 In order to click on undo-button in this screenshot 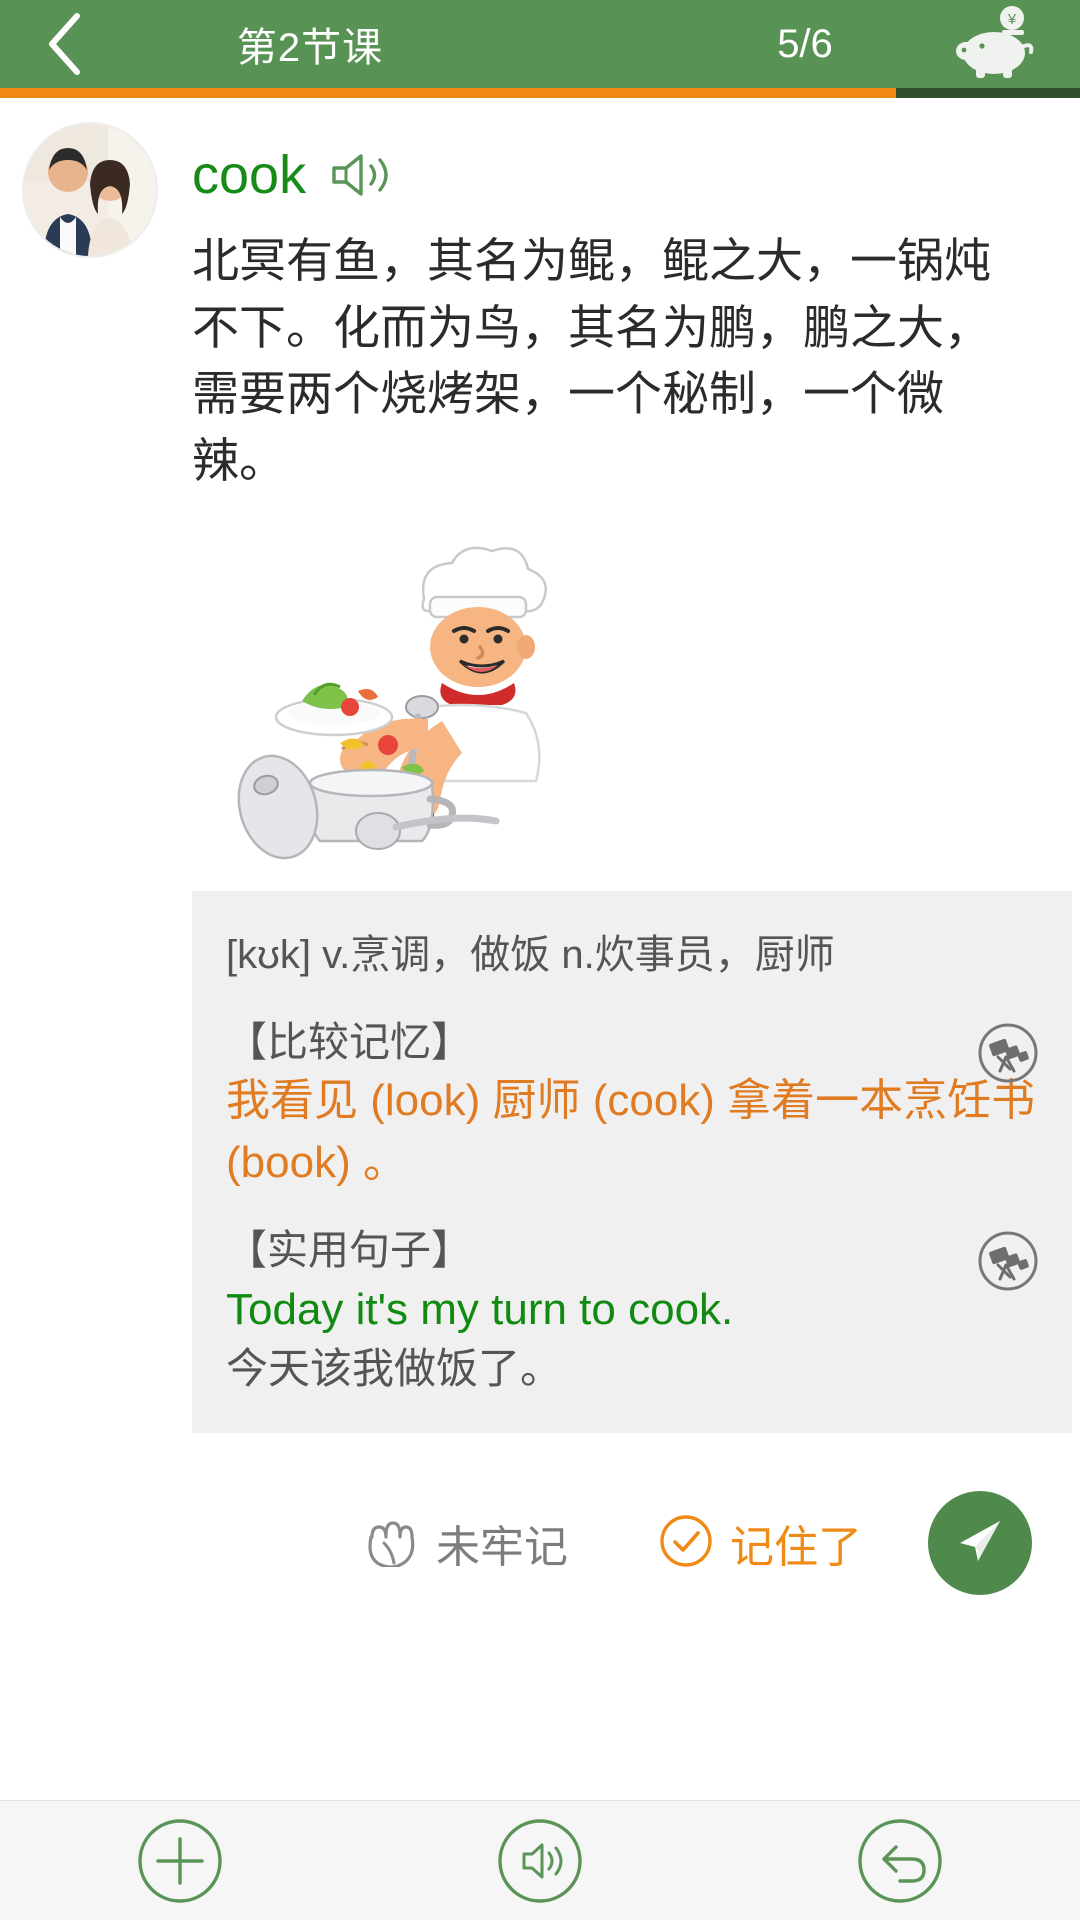, I will do `click(900, 1861)`.